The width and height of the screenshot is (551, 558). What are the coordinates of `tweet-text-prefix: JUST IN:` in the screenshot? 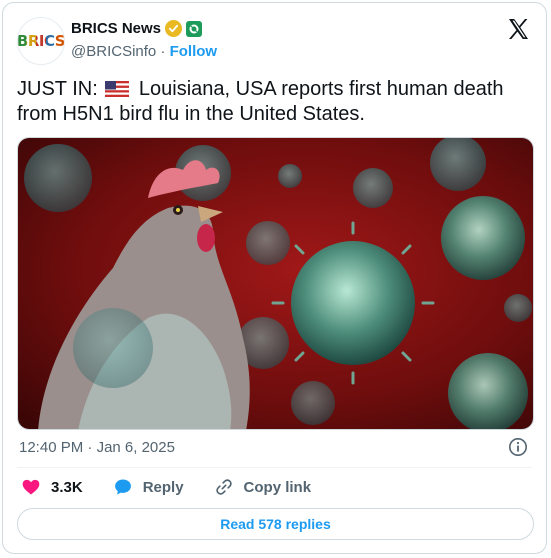 It's located at (57, 89).